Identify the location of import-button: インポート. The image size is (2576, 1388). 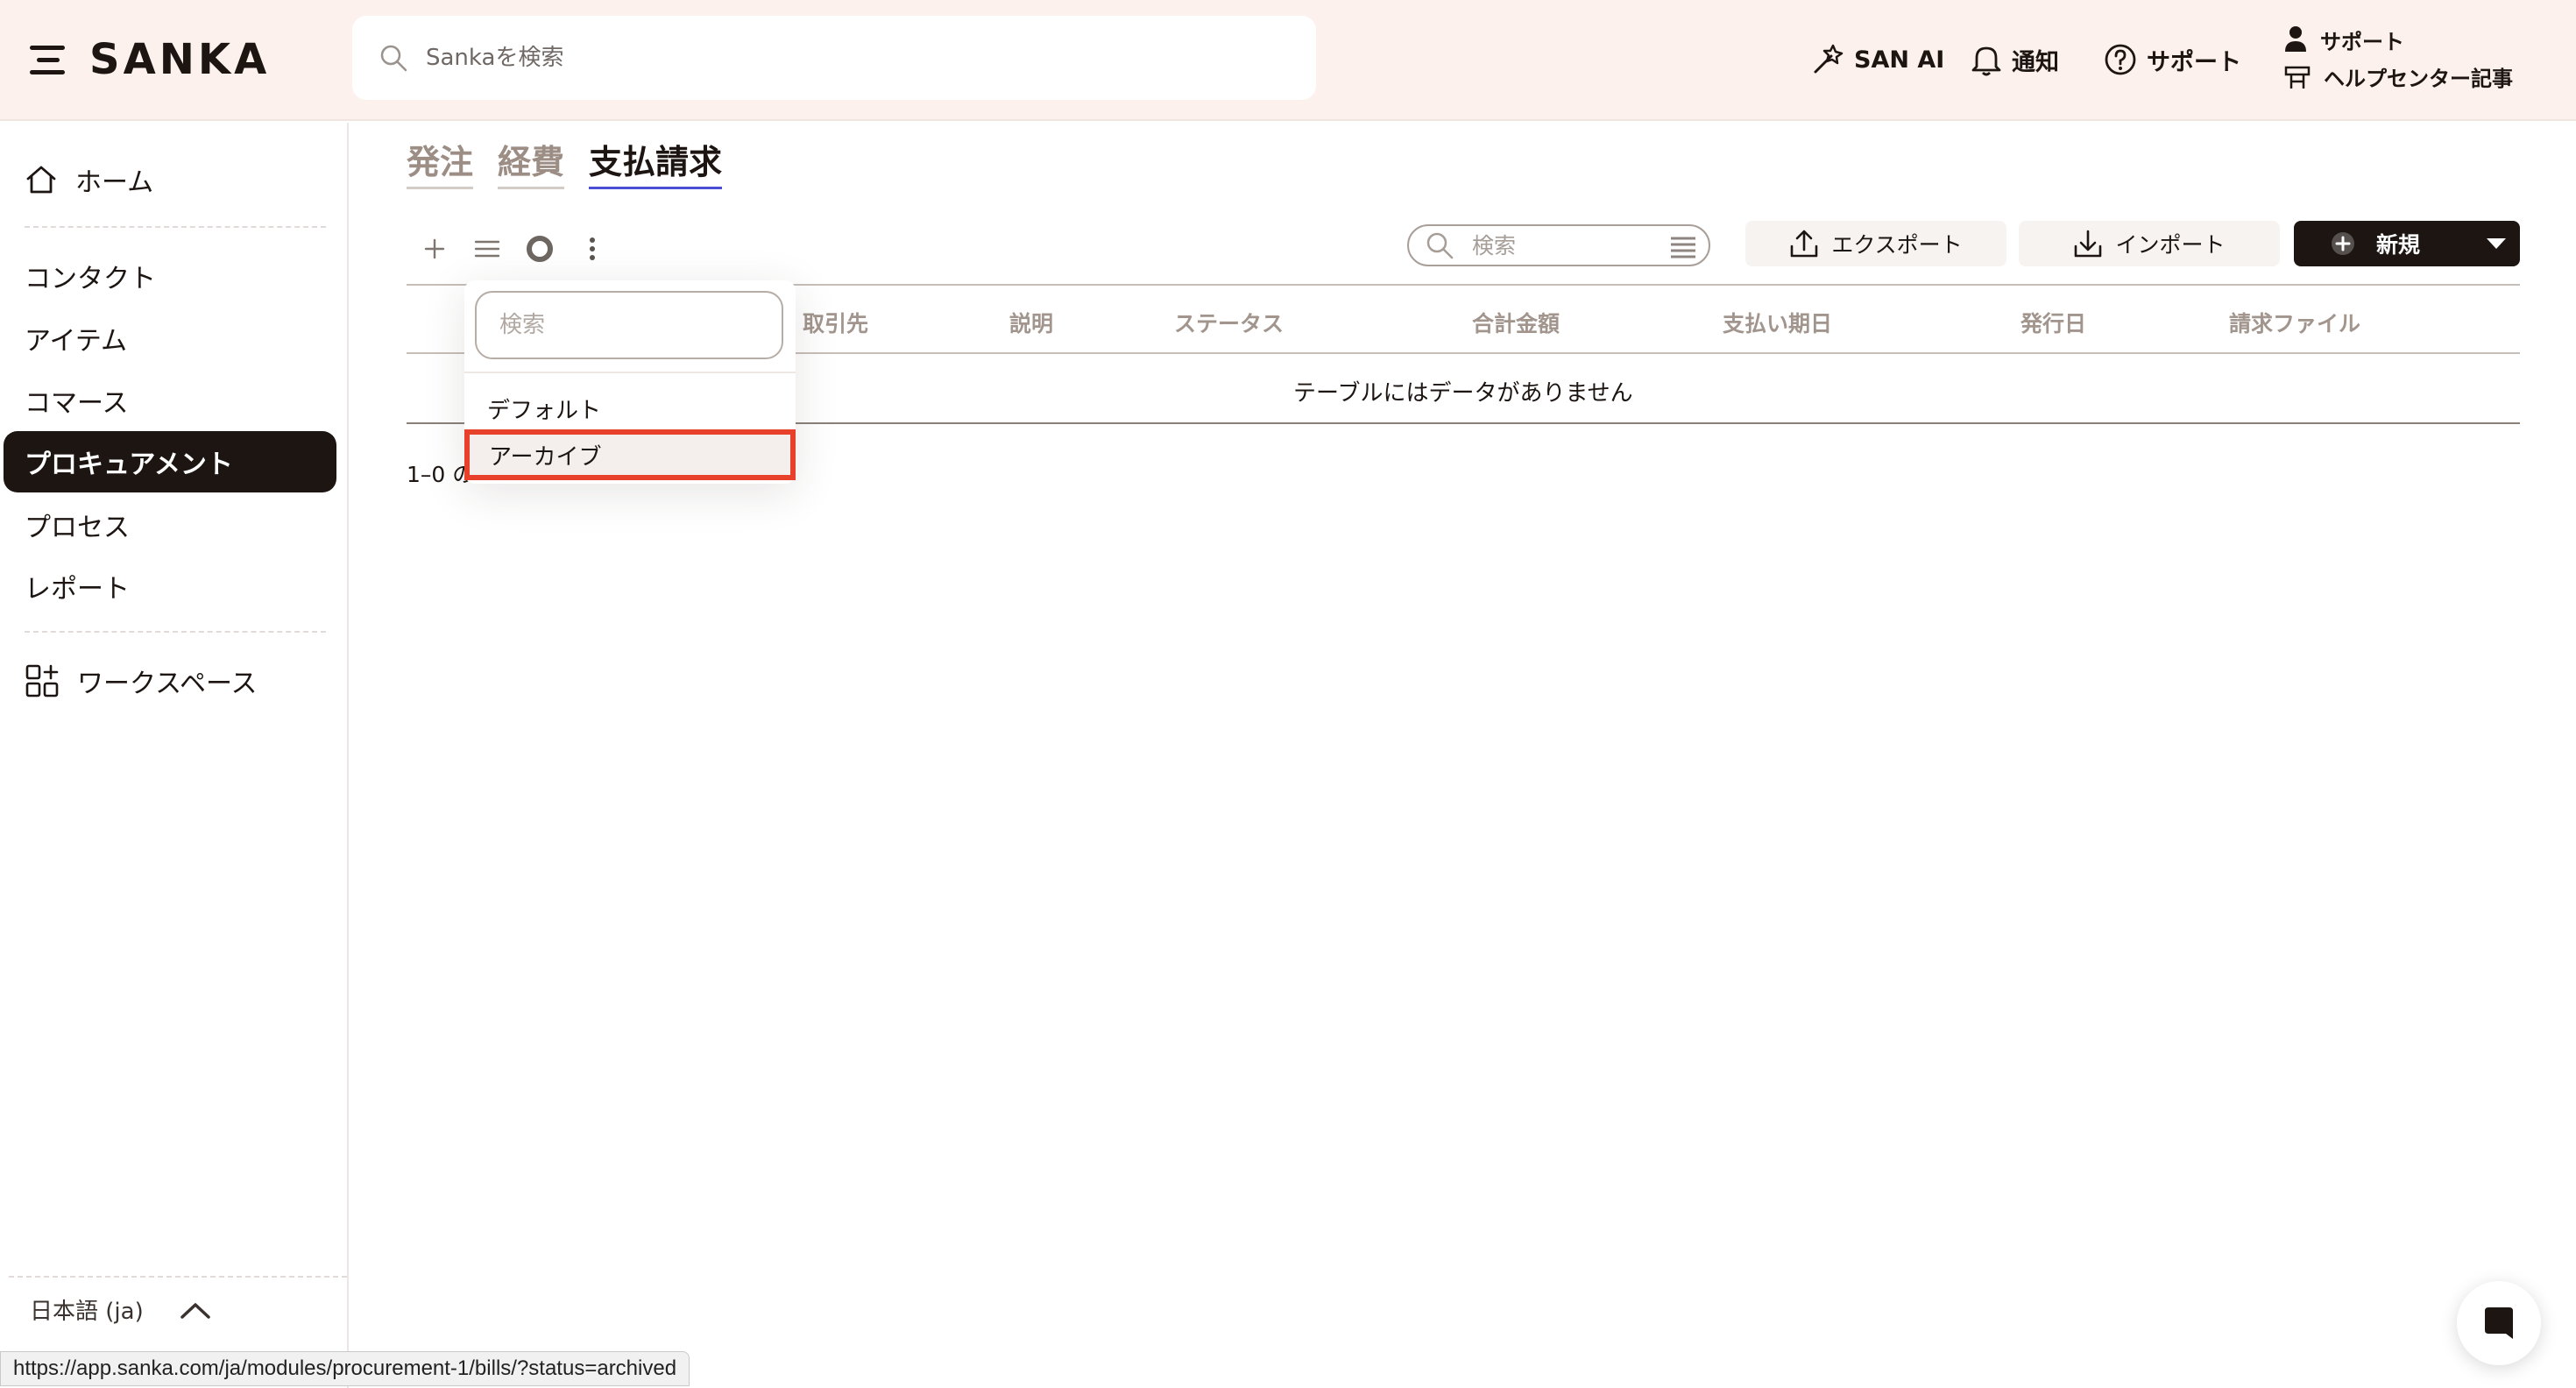
(2149, 244).